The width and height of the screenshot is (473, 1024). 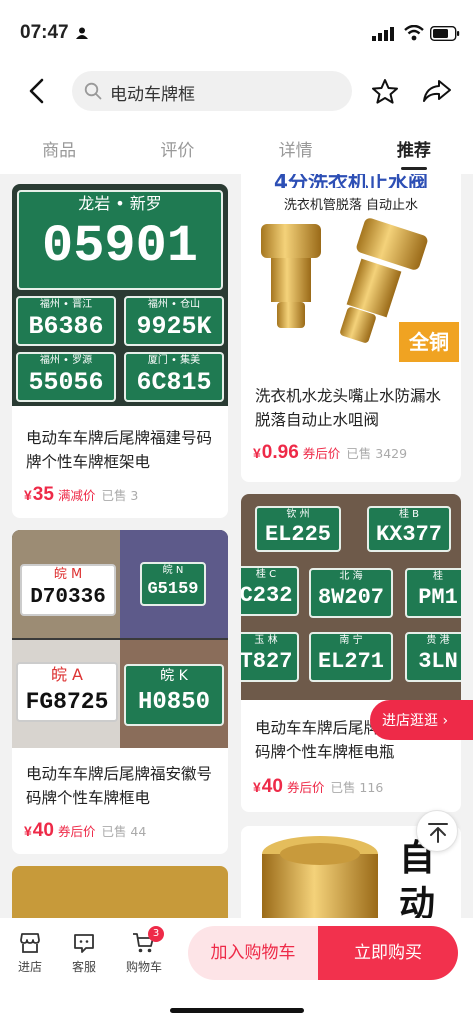 What do you see at coordinates (350, 661) in the screenshot?
I see `plate-number: EL271` at bounding box center [350, 661].